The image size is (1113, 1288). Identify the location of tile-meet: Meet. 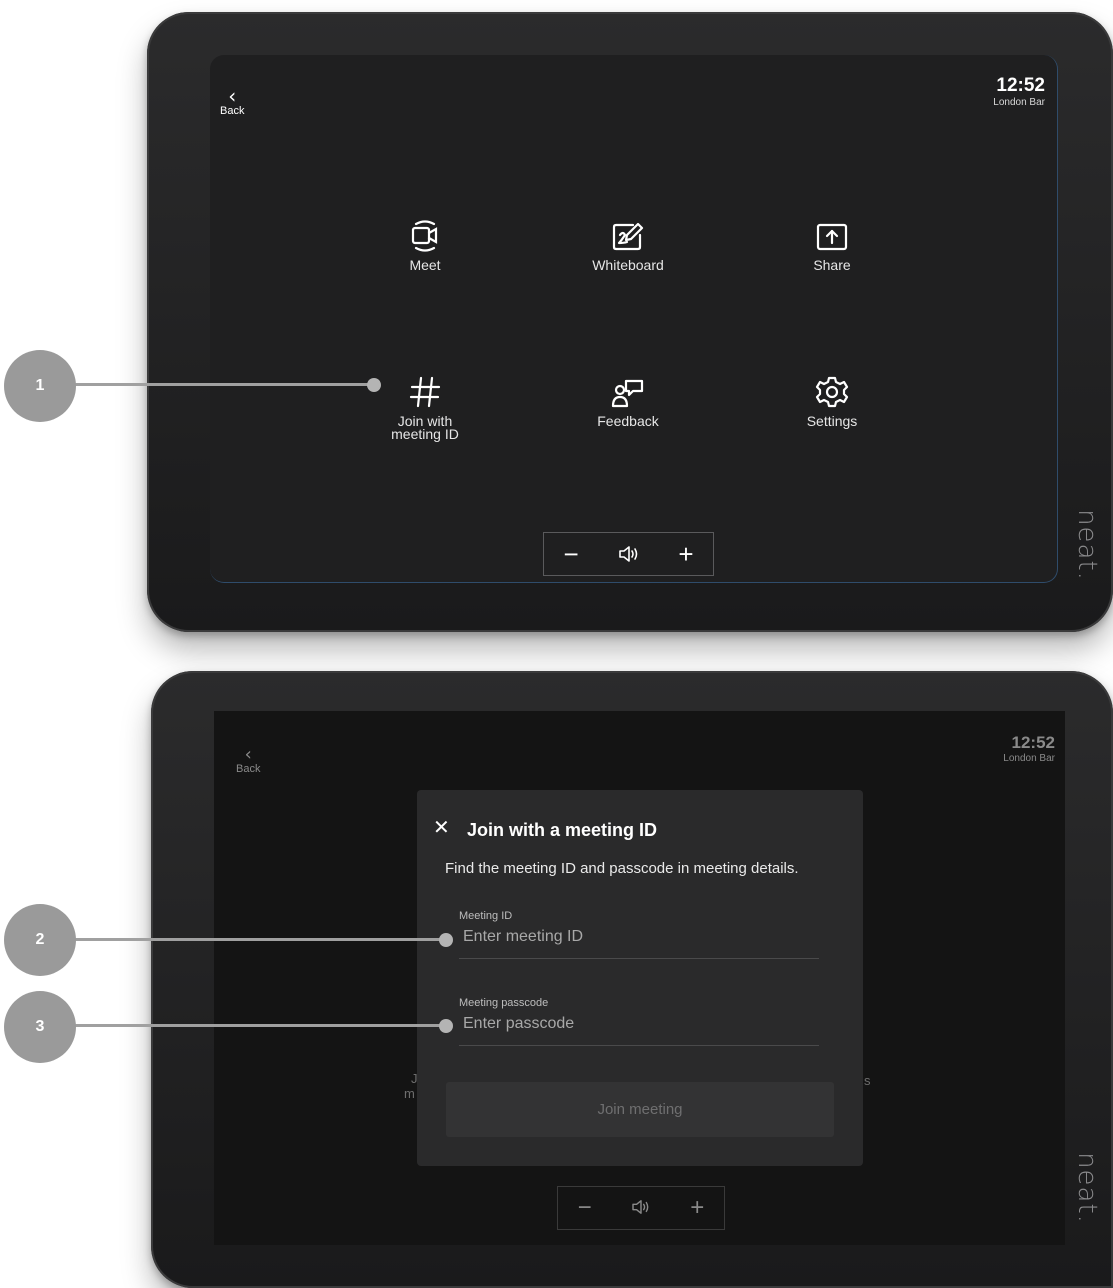
(425, 244).